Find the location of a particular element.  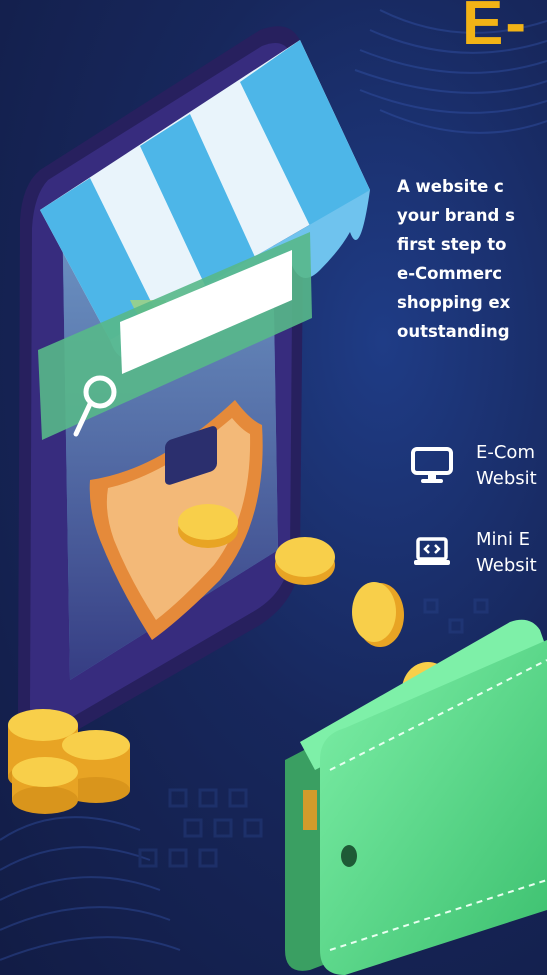

service-label-line: Mini E is located at coordinates (503, 539).